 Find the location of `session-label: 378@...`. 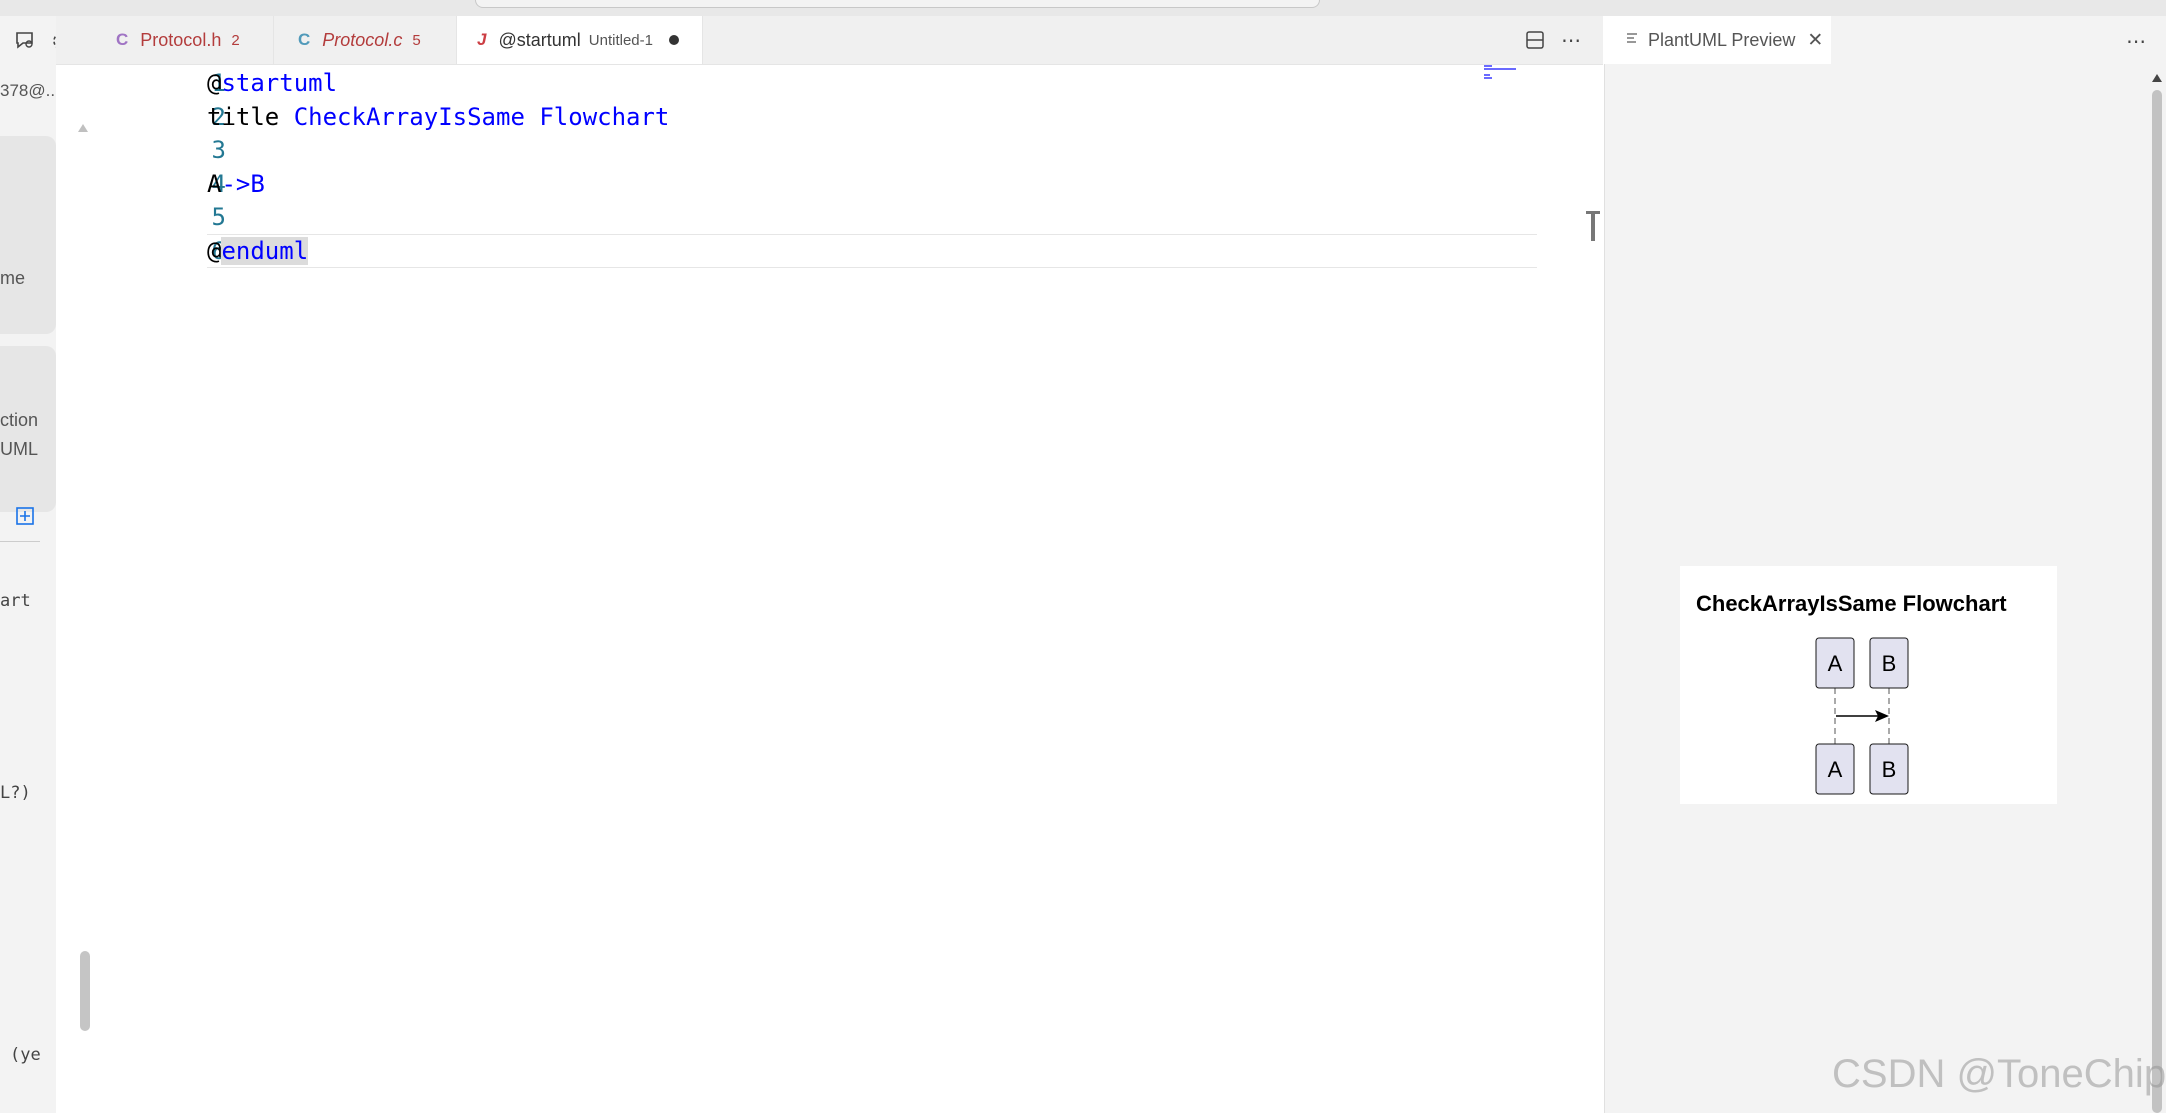

session-label: 378@... is located at coordinates (30, 90).